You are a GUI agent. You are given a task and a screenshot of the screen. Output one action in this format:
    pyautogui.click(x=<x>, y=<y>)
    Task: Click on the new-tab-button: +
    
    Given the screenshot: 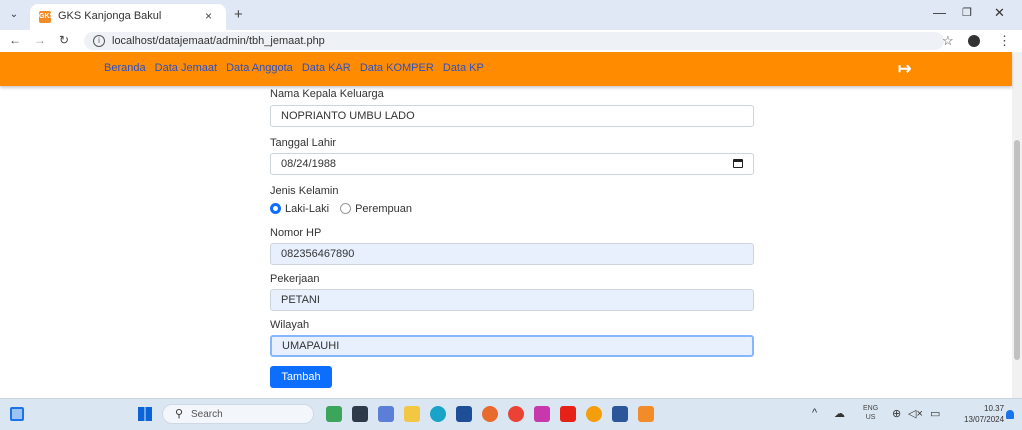 What is the action you would take?
    pyautogui.click(x=238, y=14)
    